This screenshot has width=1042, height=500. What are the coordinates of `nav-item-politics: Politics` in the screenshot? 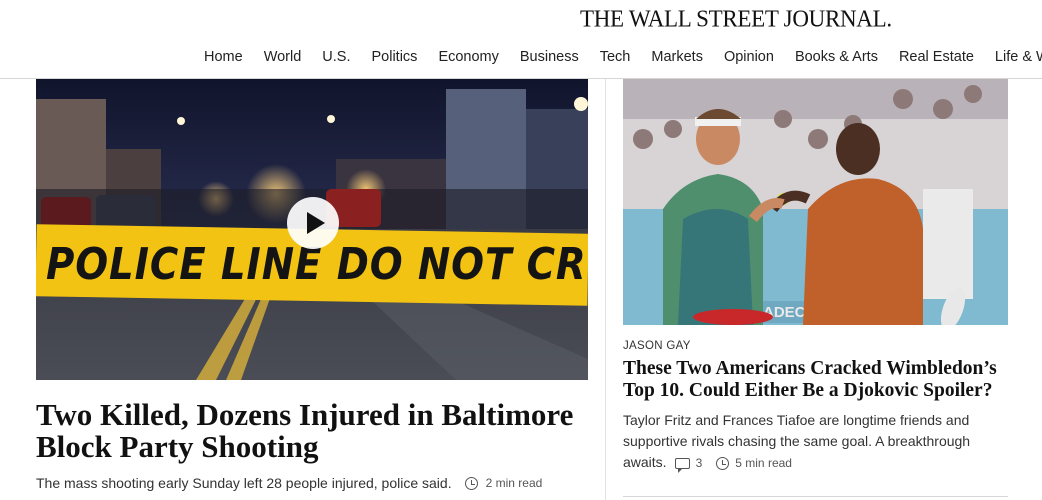 It's located at (395, 57).